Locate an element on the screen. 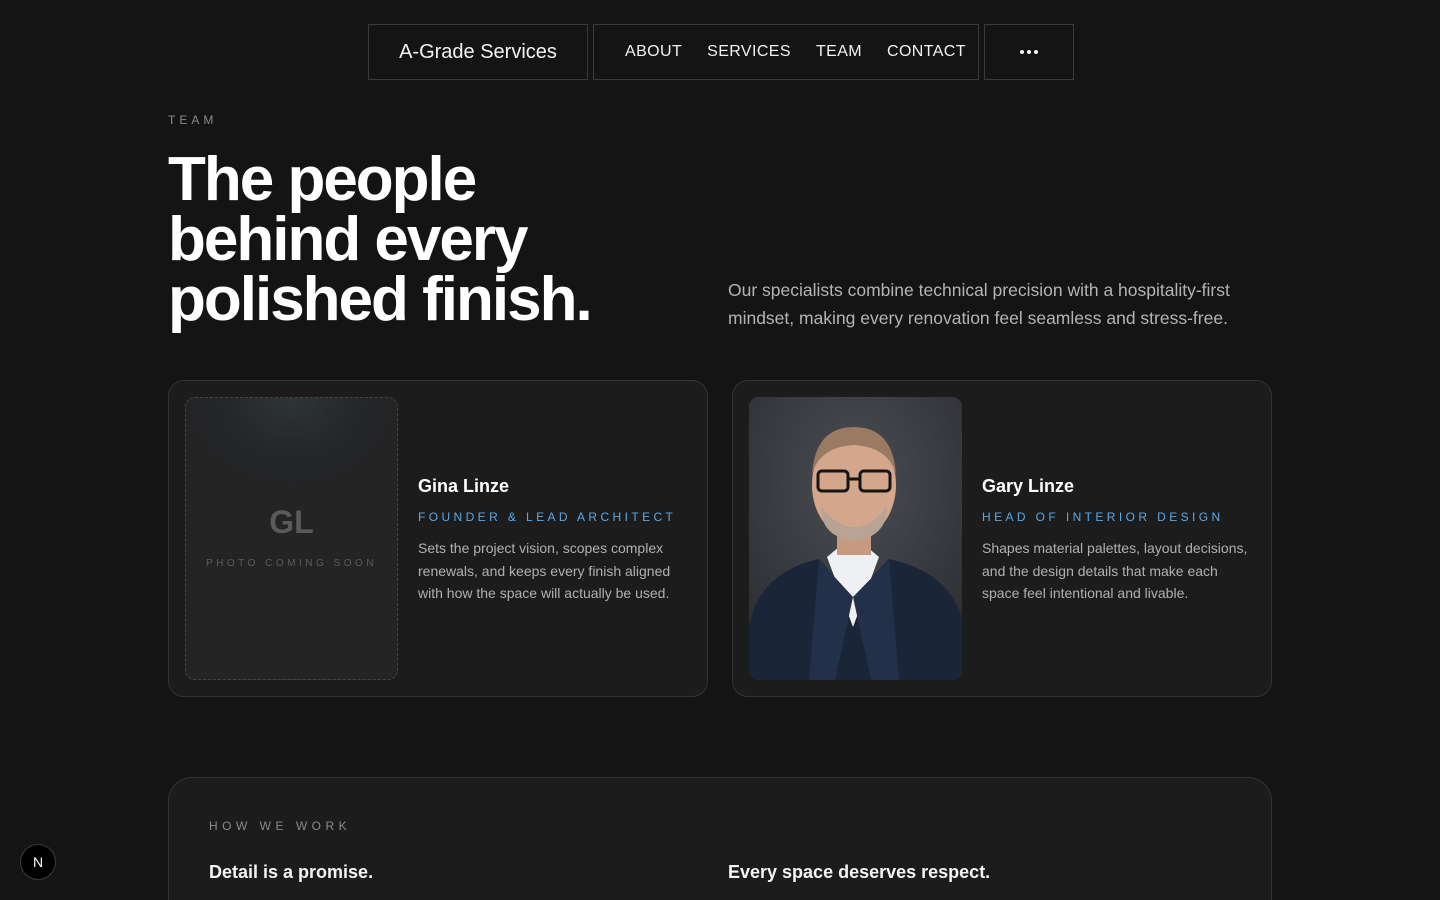 The width and height of the screenshot is (1440, 900). principle-title: Detail is a promise. is located at coordinates (291, 872).